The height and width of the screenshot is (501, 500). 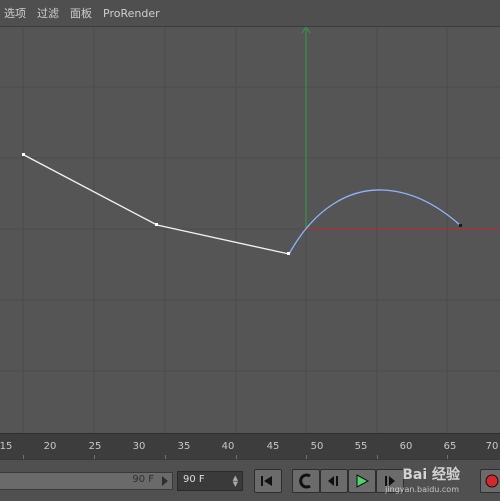 I want to click on ruler-label: 25, so click(x=95, y=446).